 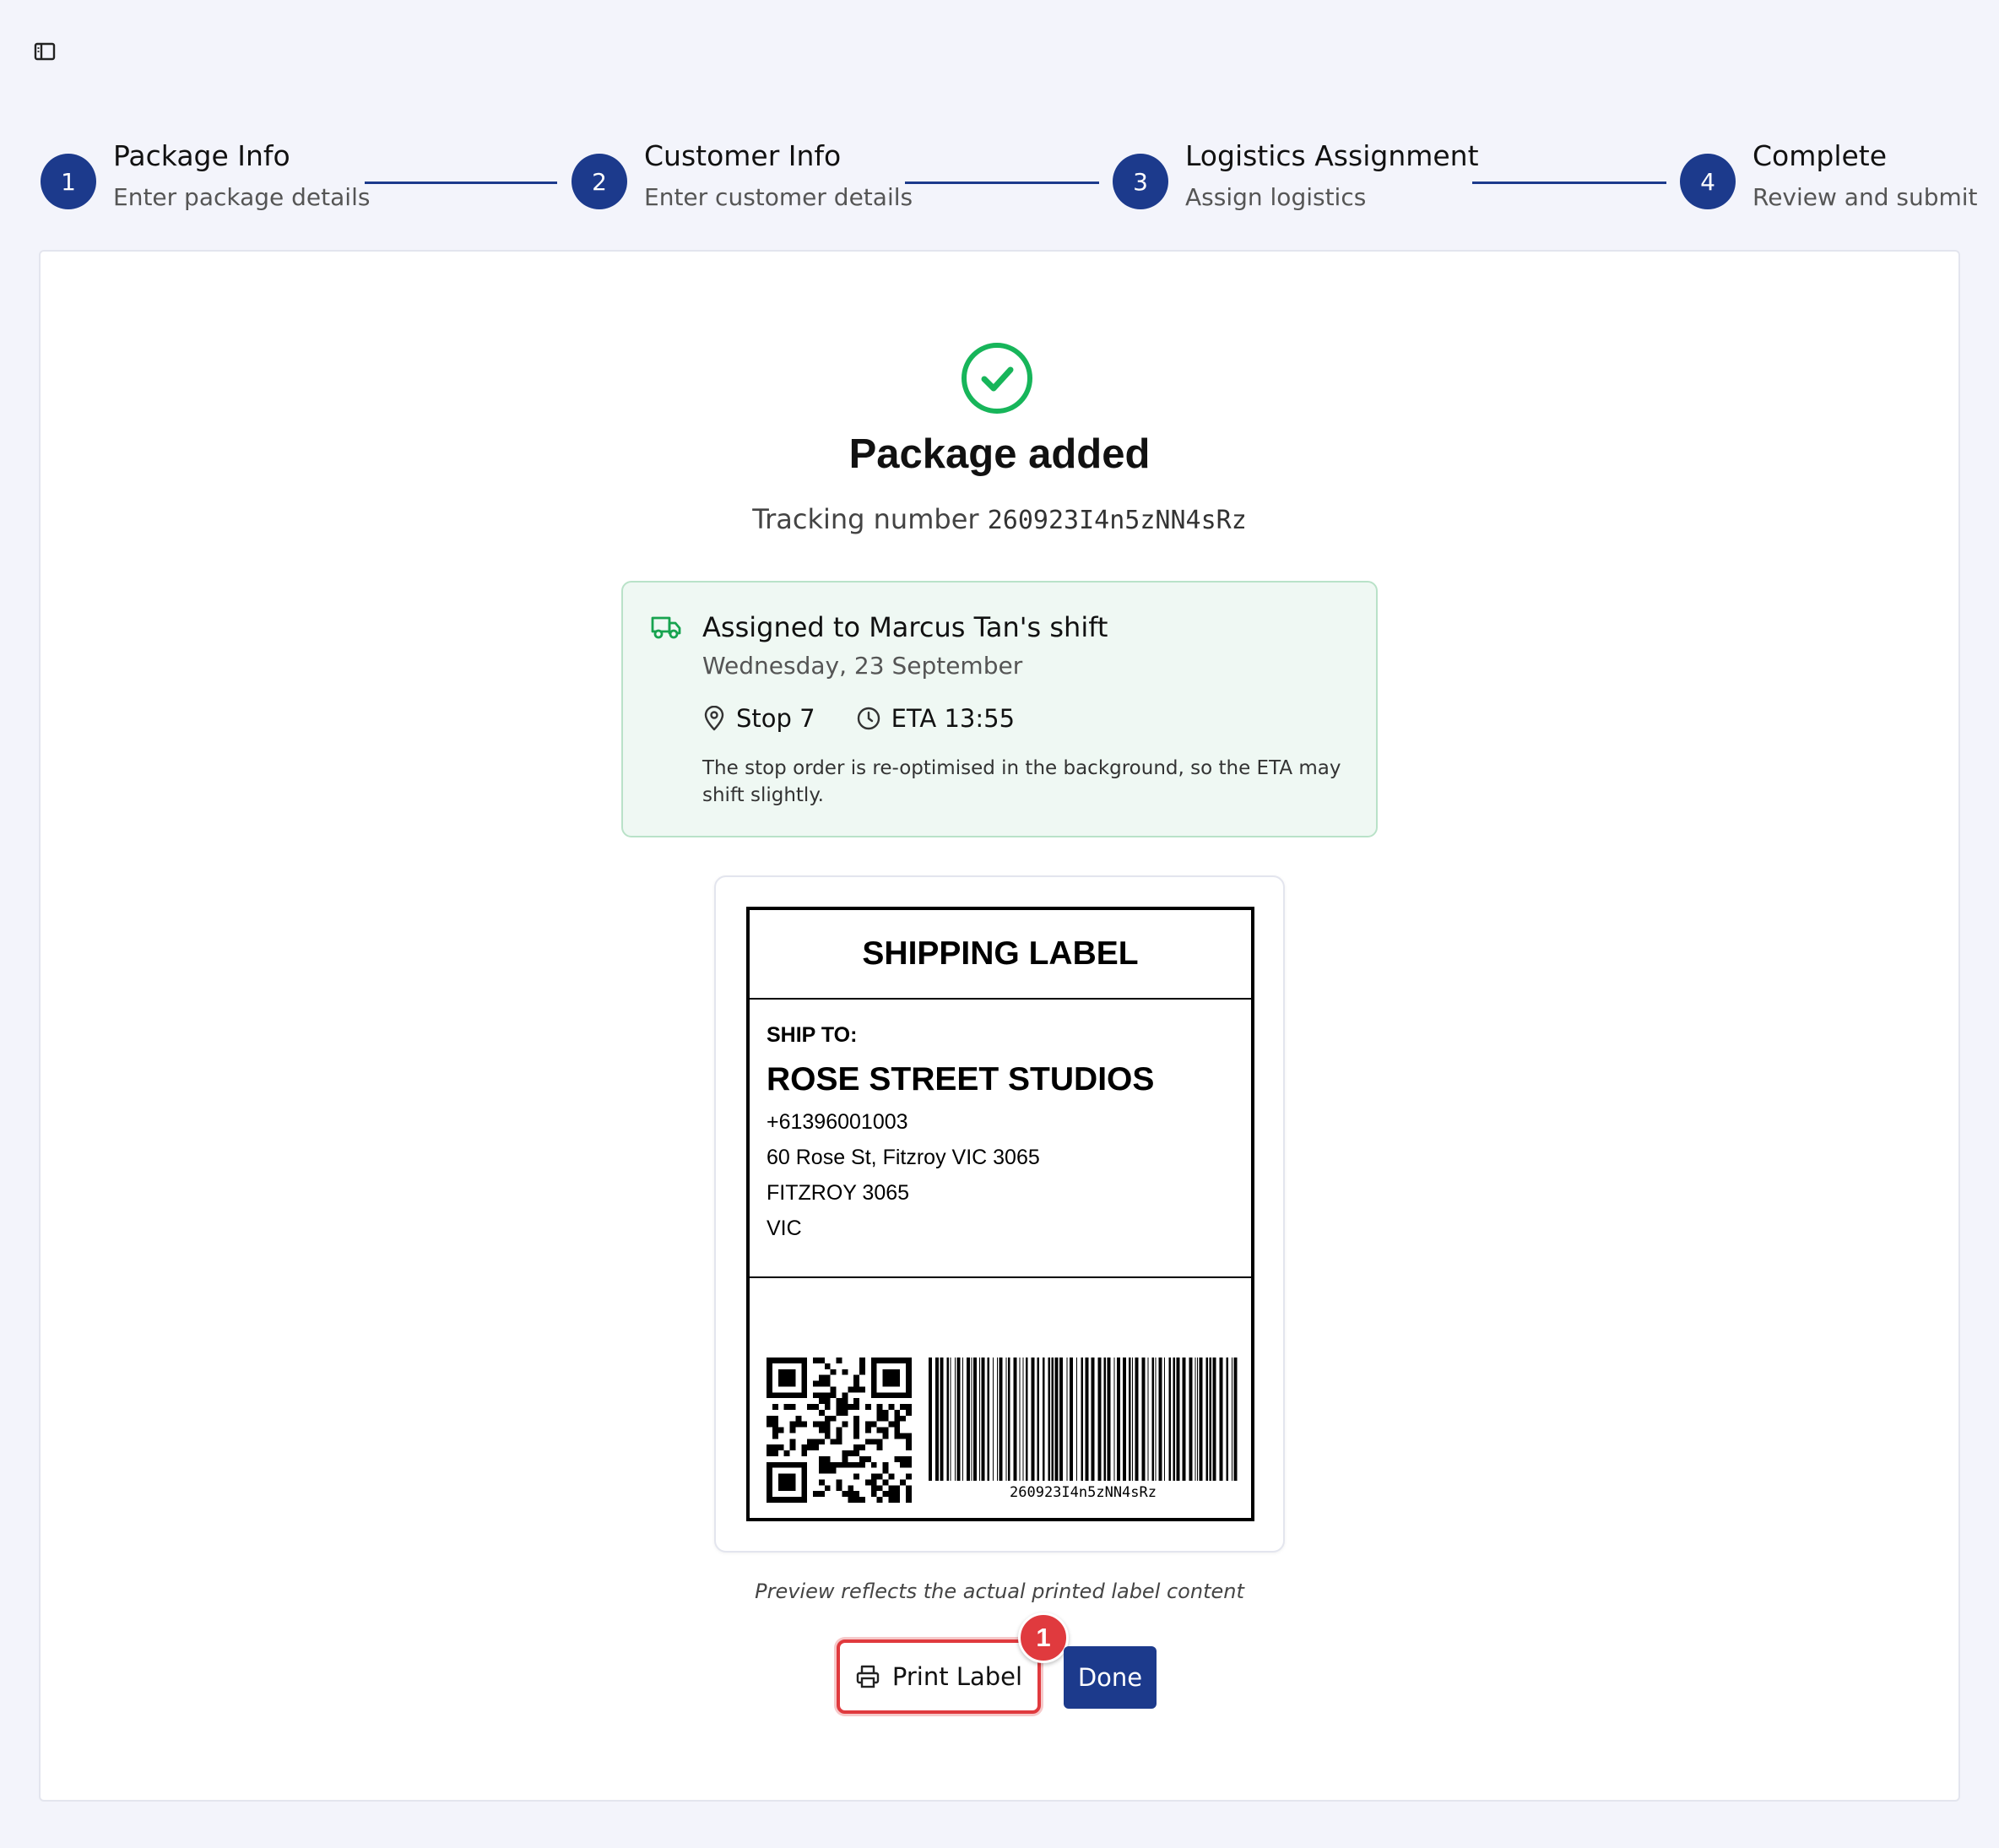 I want to click on map-pin-icon, so click(x=714, y=718).